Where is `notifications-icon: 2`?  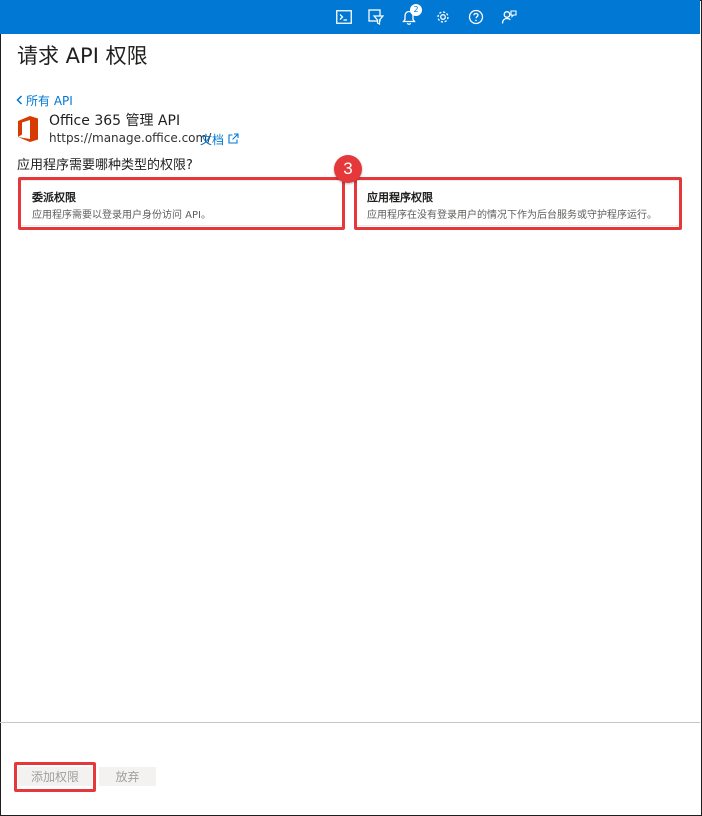
notifications-icon: 2 is located at coordinates (410, 16).